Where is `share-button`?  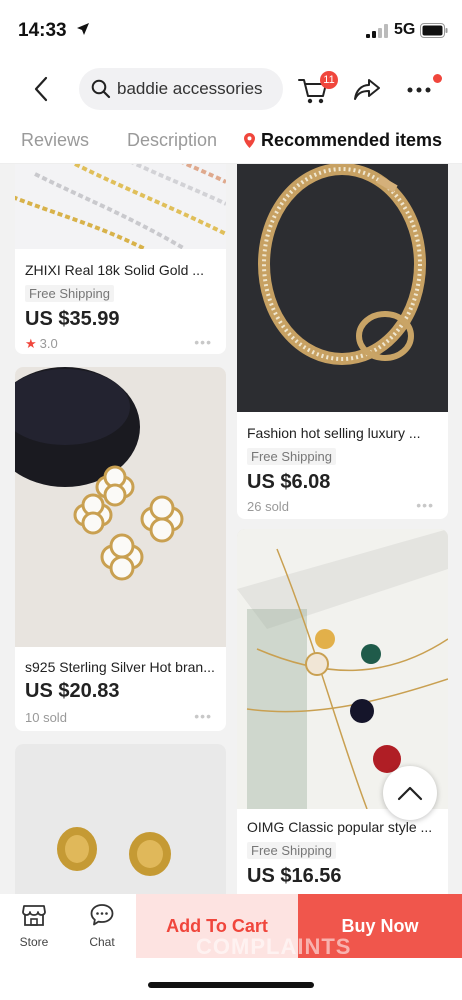
share-button is located at coordinates (367, 89).